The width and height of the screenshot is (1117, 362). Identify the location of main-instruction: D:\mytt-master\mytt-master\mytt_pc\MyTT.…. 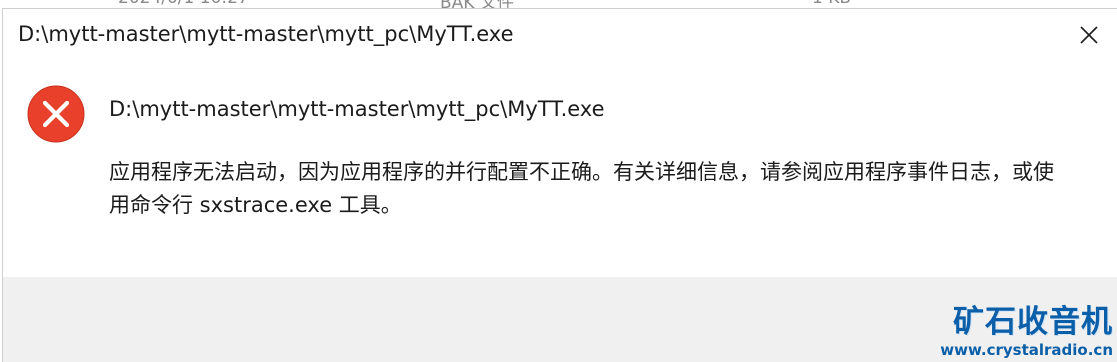
(357, 109).